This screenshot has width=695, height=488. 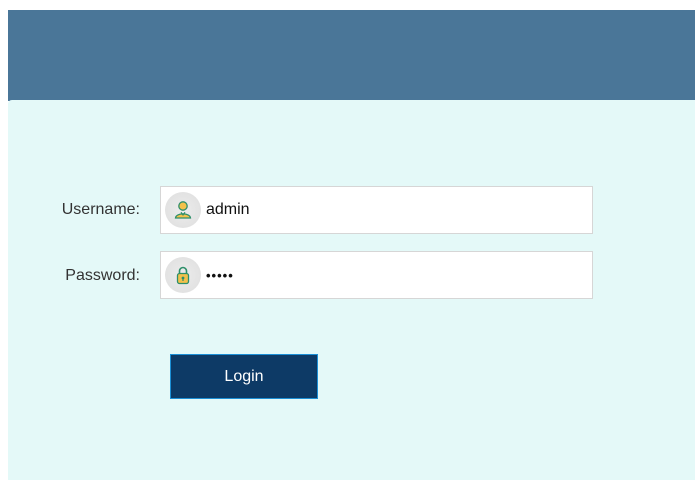 I want to click on user-icon, so click(x=183, y=210).